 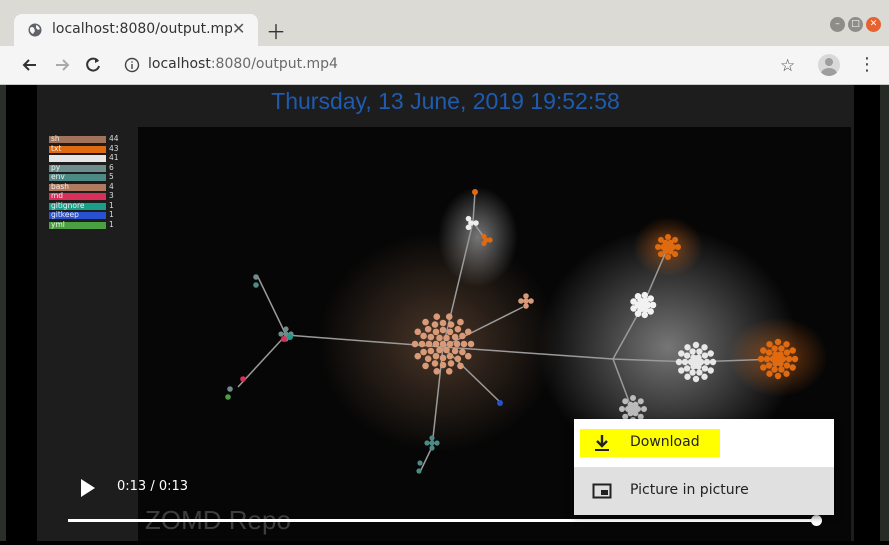 What do you see at coordinates (689, 490) in the screenshot?
I see `picture-in-picture-label: Picture in picture` at bounding box center [689, 490].